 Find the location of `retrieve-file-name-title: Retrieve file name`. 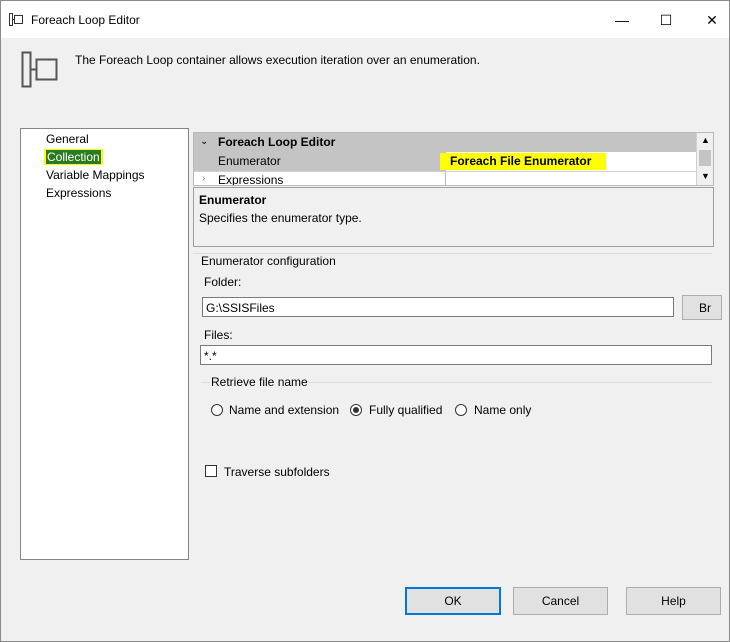

retrieve-file-name-title: Retrieve file name is located at coordinates (259, 382).